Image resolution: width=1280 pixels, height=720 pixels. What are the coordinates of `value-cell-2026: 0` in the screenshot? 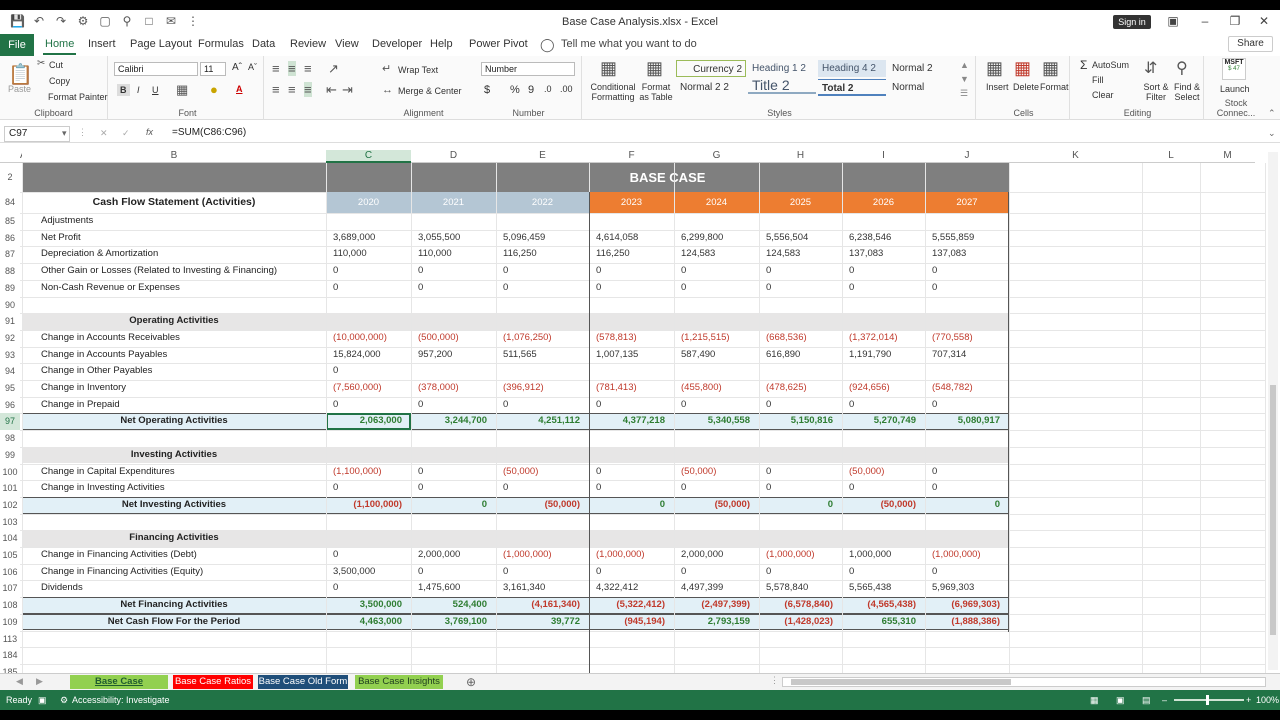 It's located at (887, 288).